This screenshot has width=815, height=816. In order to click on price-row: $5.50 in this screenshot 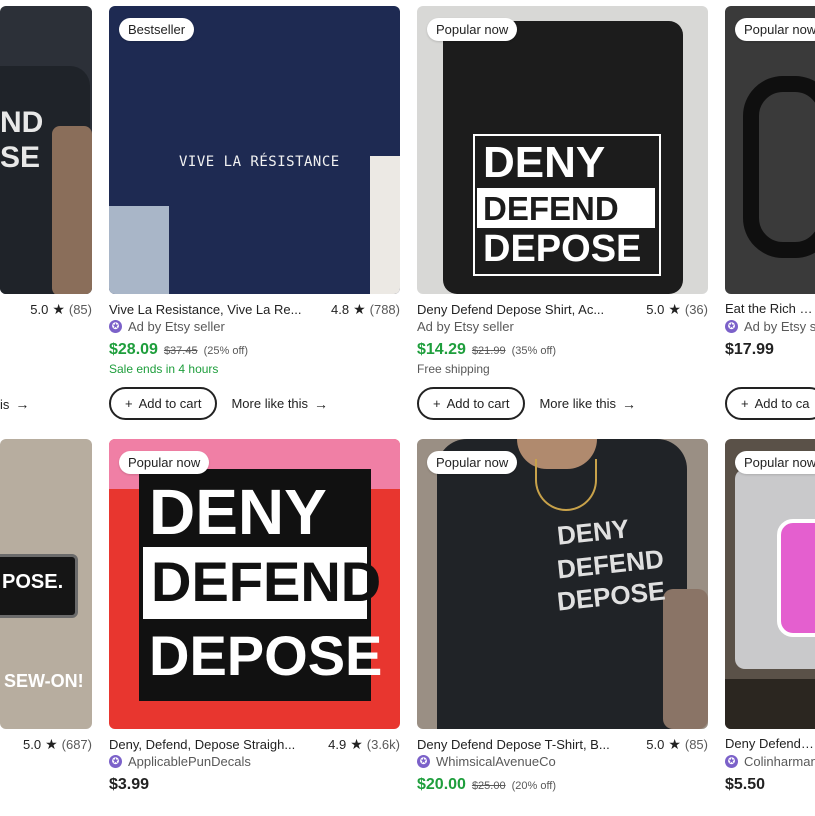, I will do `click(745, 785)`.